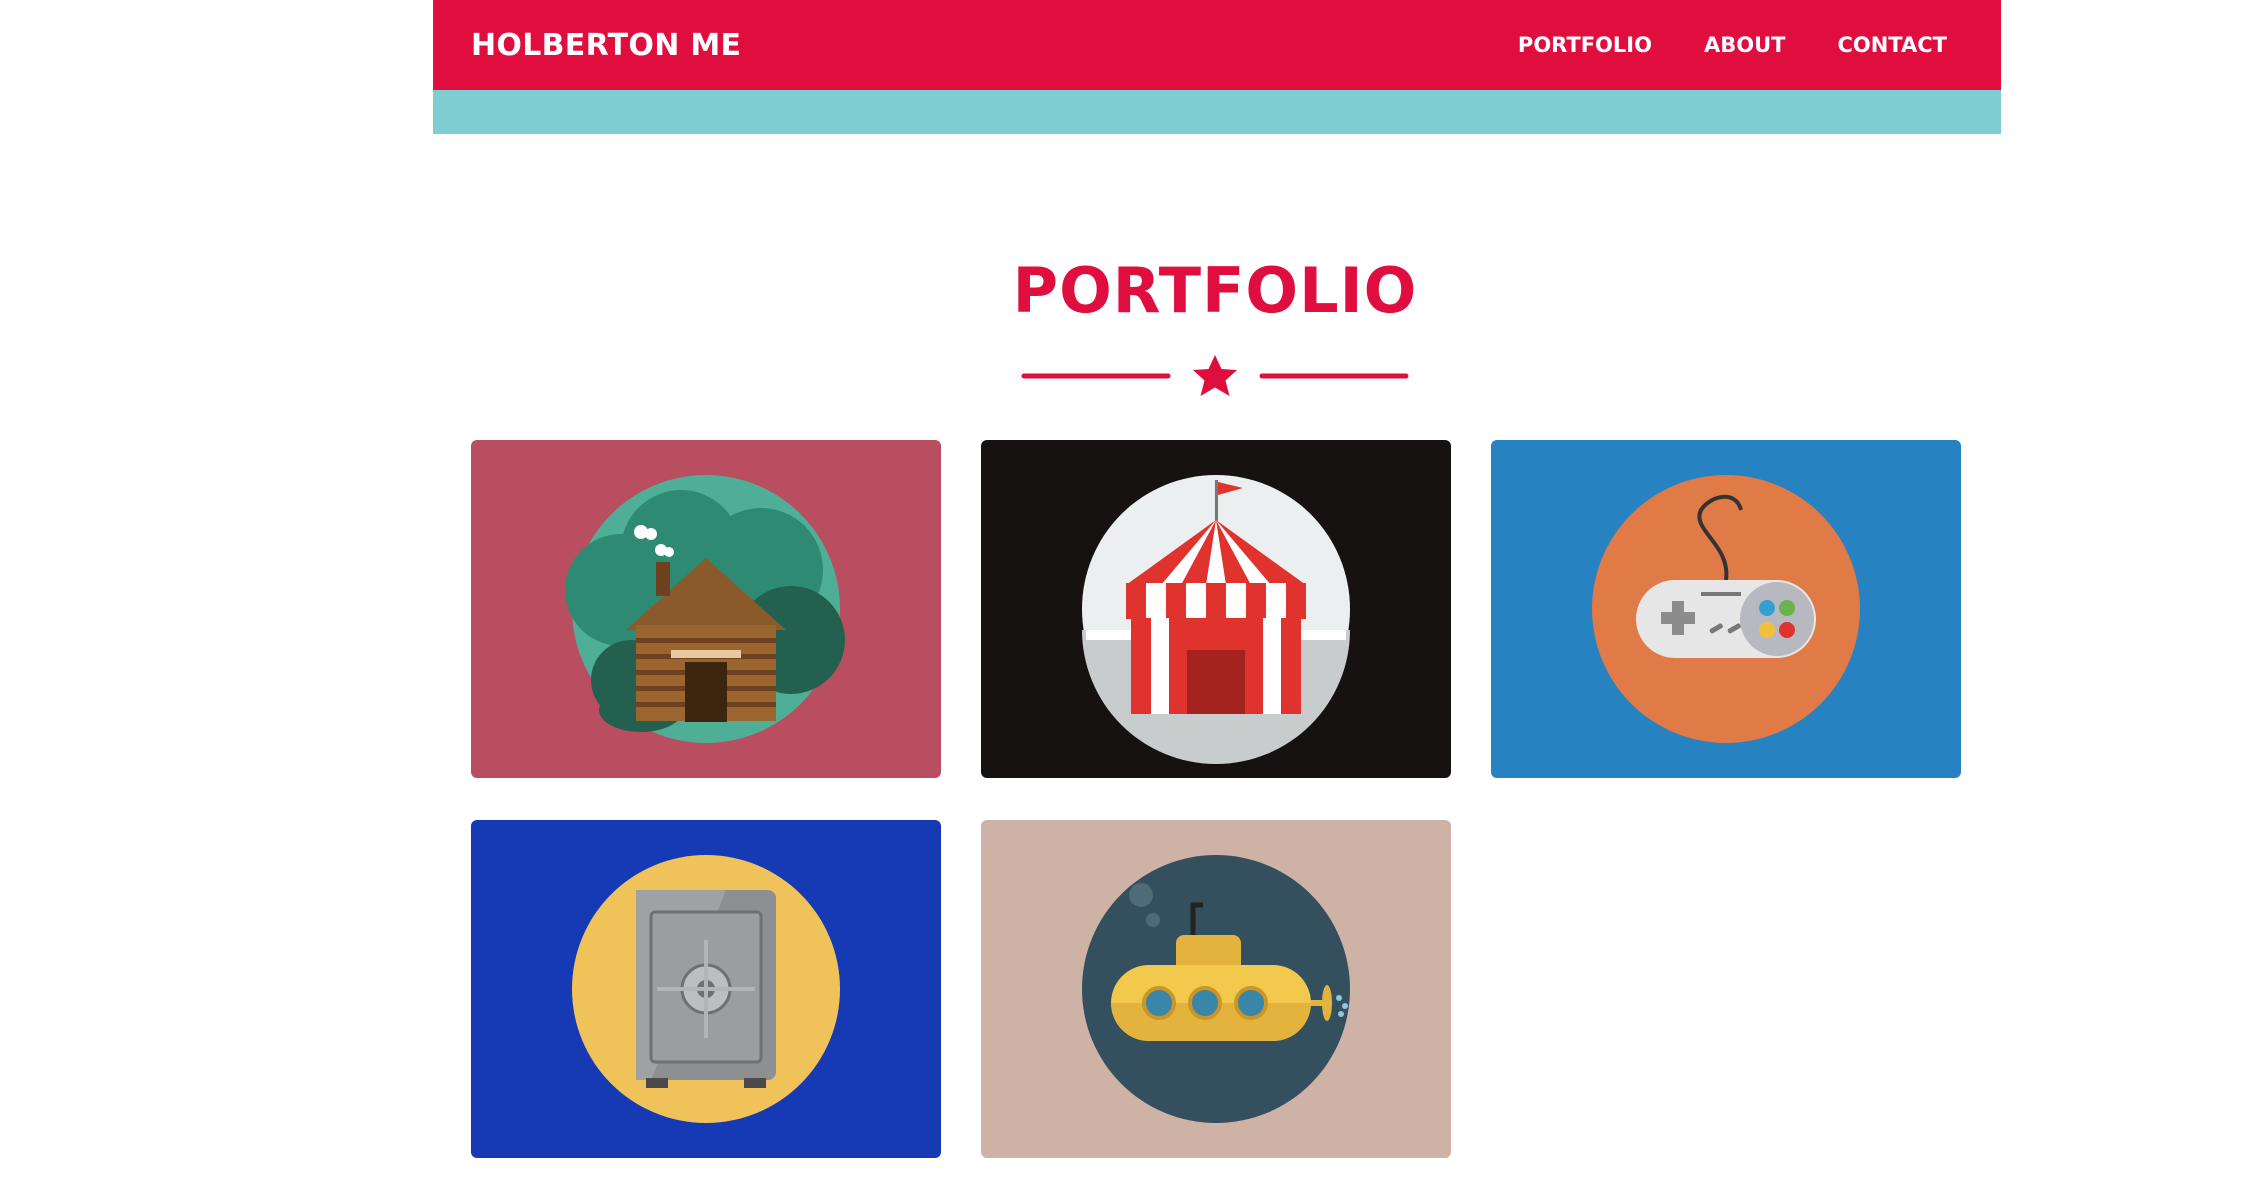 The width and height of the screenshot is (2260, 1194). I want to click on portfolio-item-controller, so click(1726, 609).